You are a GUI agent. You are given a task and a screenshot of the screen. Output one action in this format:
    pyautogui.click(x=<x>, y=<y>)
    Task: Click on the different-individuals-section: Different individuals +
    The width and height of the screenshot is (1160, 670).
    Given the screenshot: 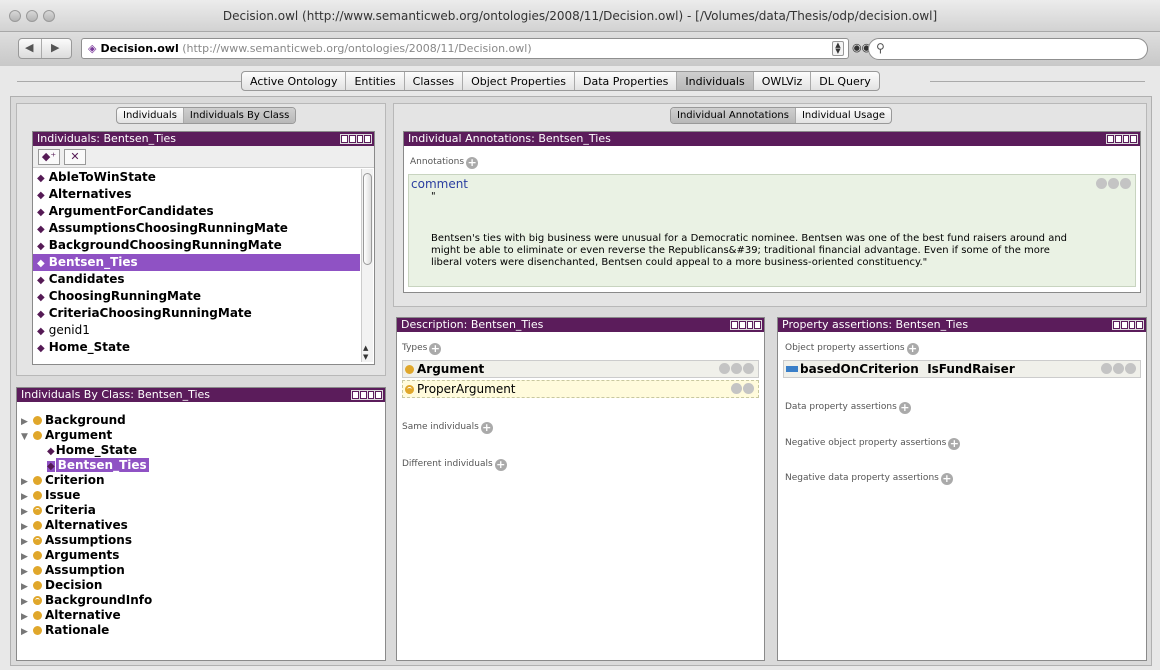 What is the action you would take?
    pyautogui.click(x=454, y=464)
    